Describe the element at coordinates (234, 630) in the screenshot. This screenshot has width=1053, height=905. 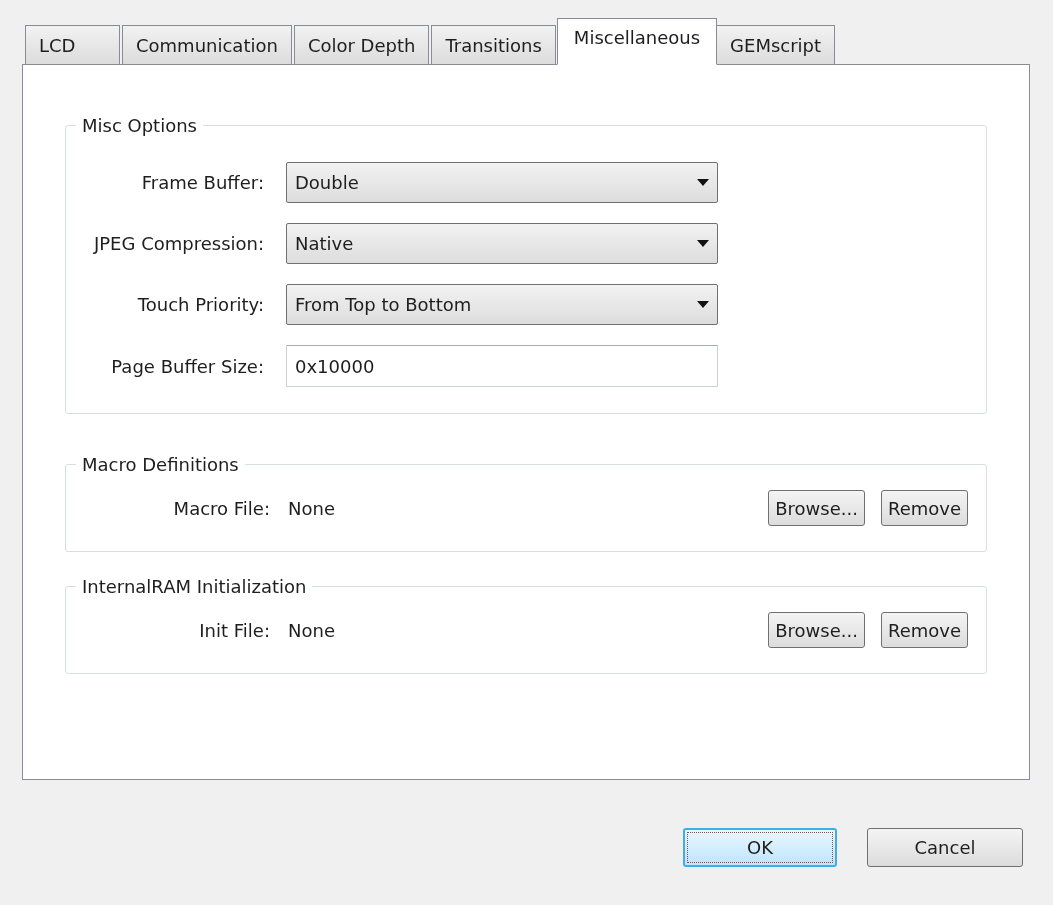
I see `field-label: Init File:` at that location.